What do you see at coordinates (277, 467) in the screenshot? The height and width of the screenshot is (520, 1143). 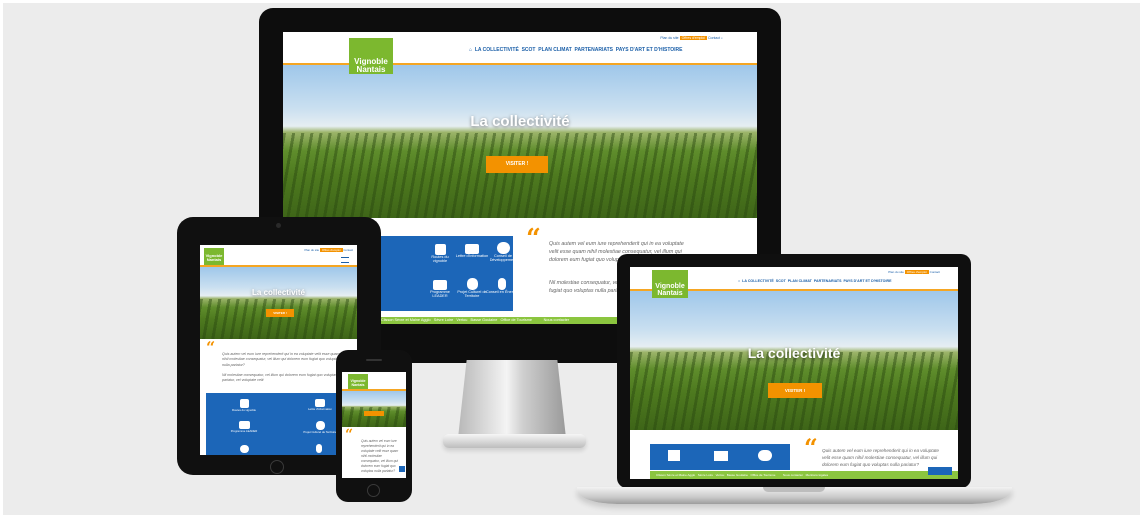 I see `tablet-home-button` at bounding box center [277, 467].